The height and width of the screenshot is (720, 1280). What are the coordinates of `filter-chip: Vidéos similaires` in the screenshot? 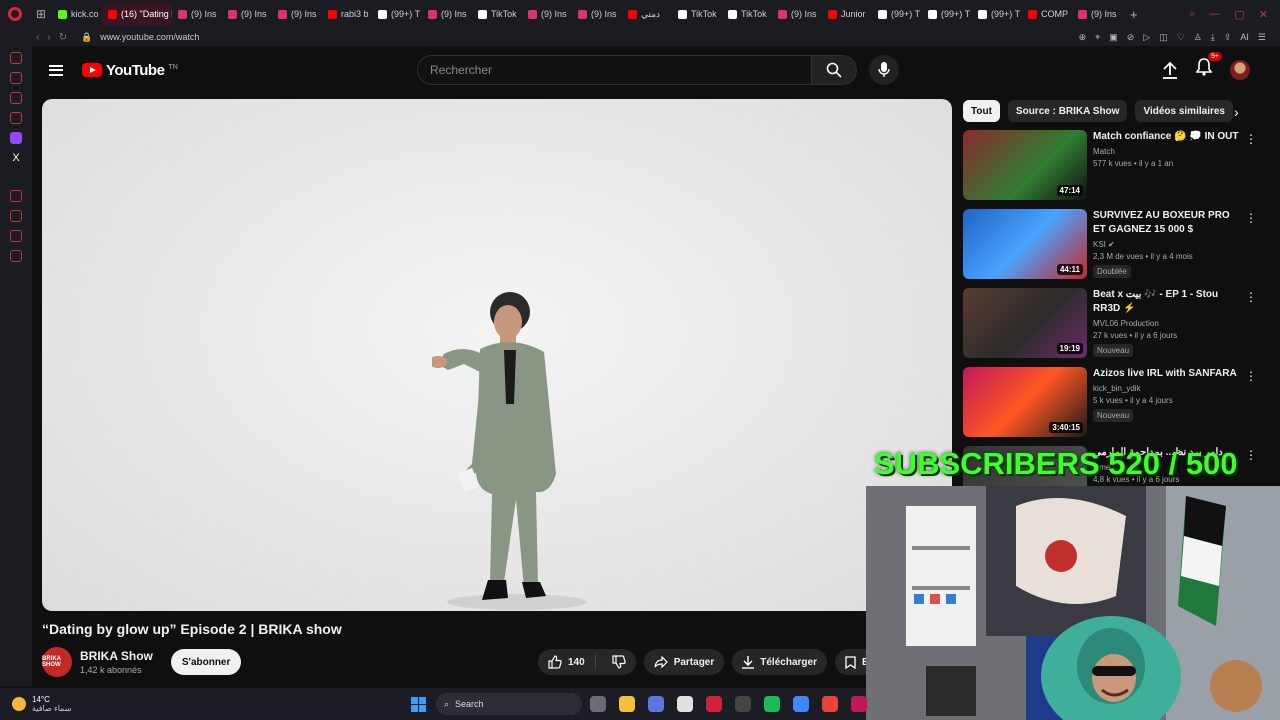 It's located at (1184, 111).